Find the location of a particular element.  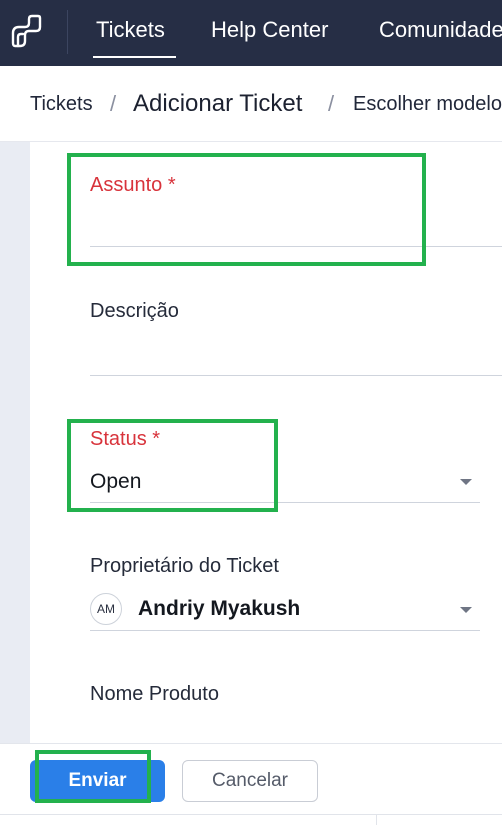

nav-divider is located at coordinates (67, 32).